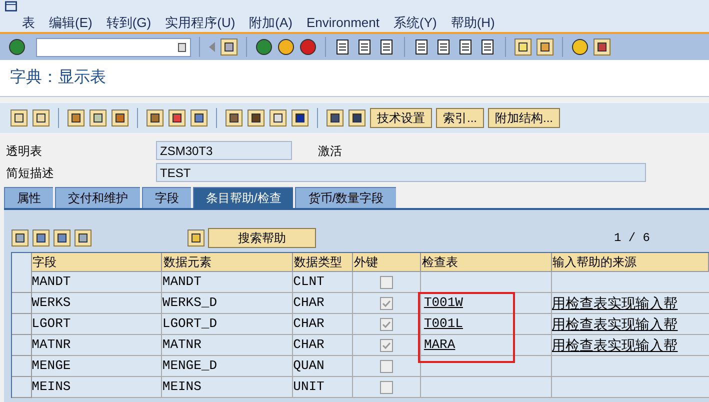 The height and width of the screenshot is (402, 709). Describe the element at coordinates (472, 22) in the screenshot. I see `menu-item: 帮助(H)` at that location.